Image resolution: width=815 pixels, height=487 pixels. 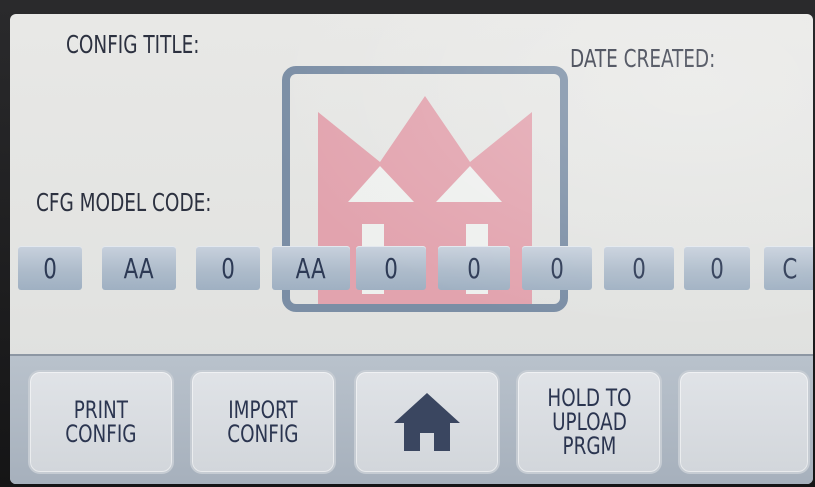 I want to click on model-code-cell-1: 0, so click(x=50, y=268).